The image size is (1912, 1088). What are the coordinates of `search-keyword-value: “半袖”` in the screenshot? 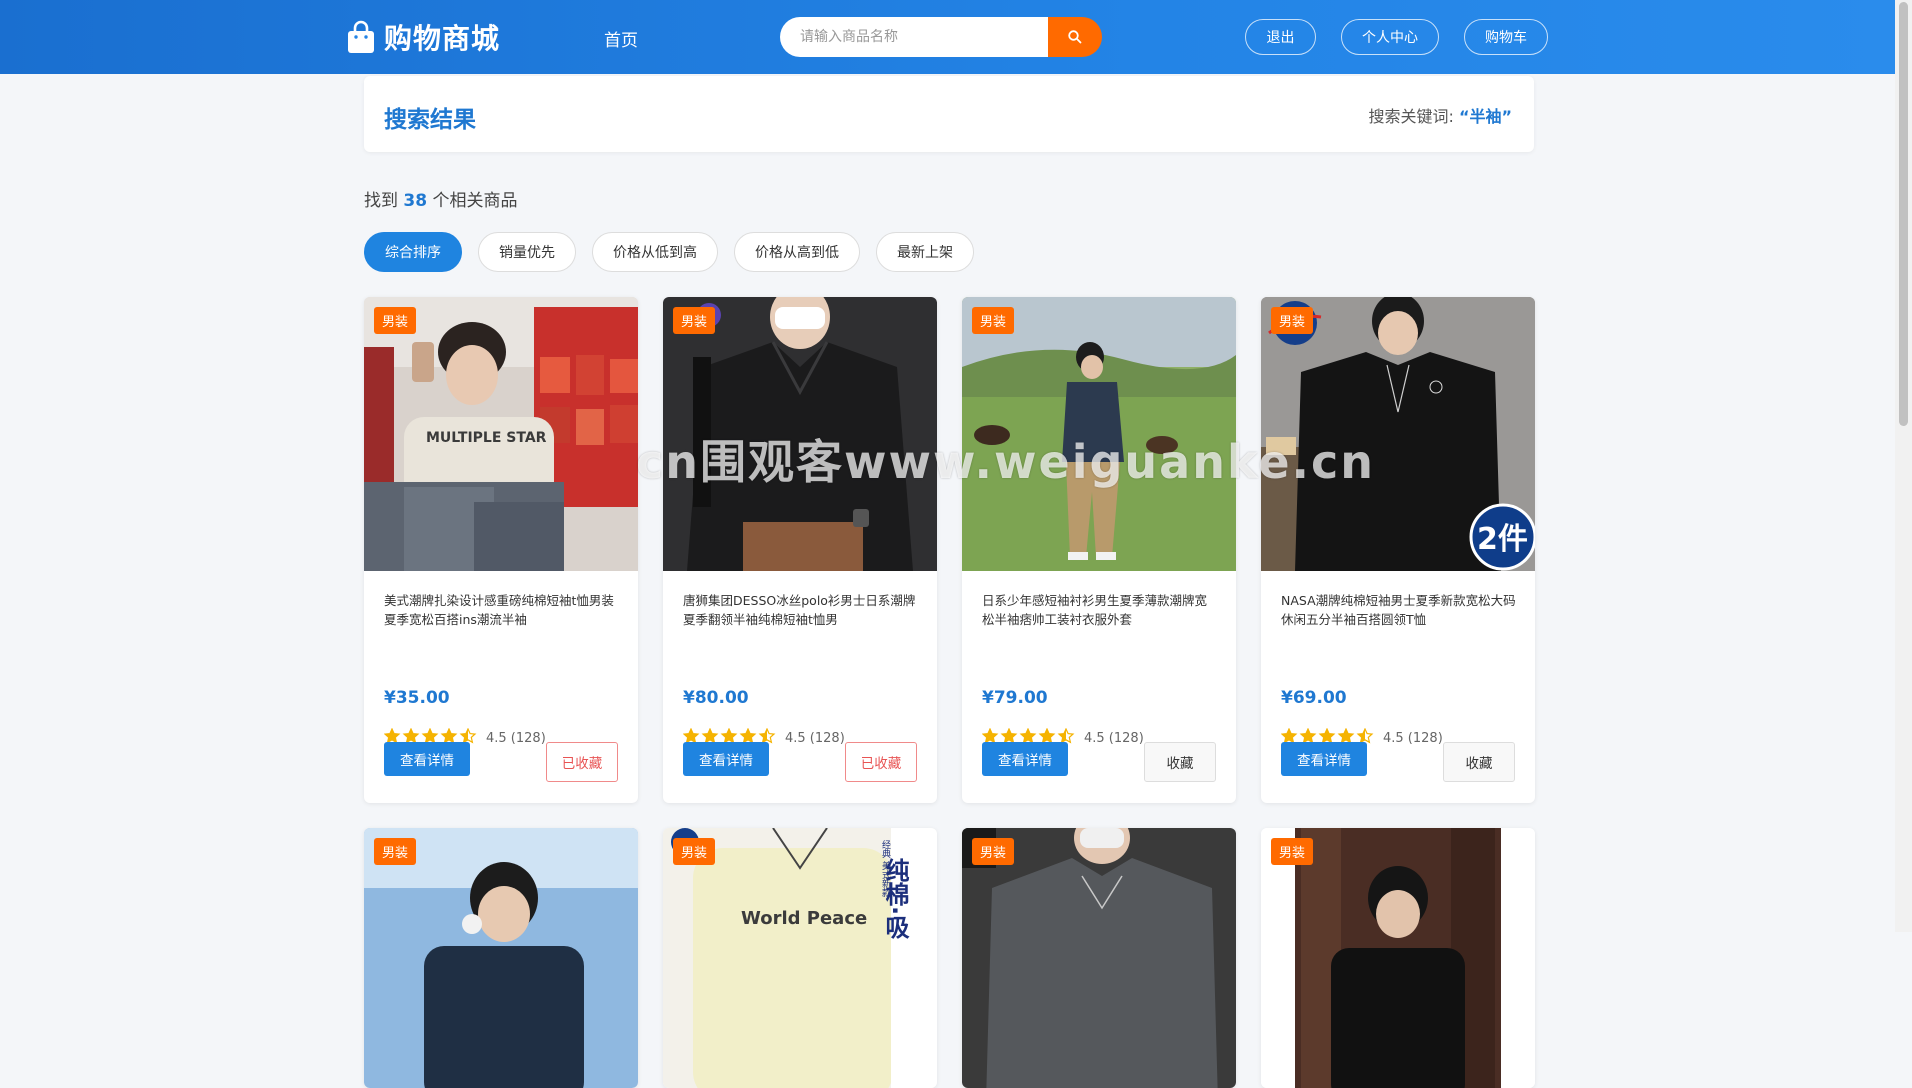 It's located at (1485, 116).